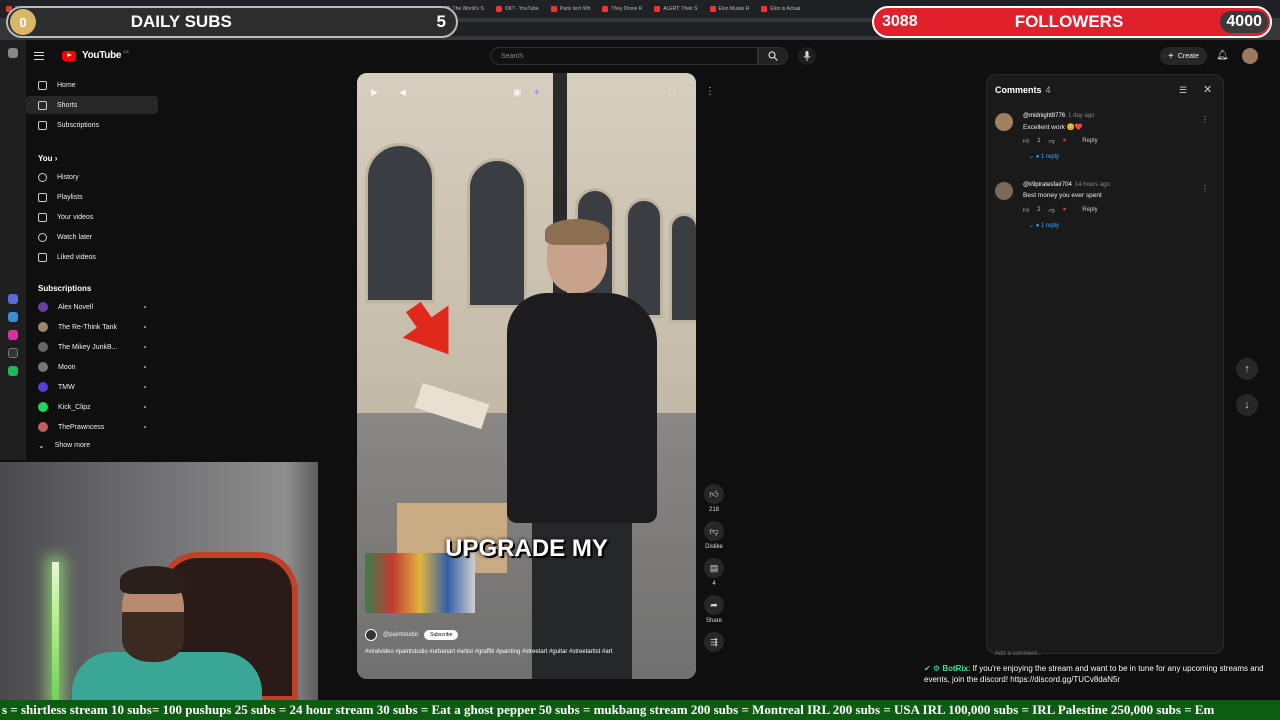 The width and height of the screenshot is (1280, 720). Describe the element at coordinates (13, 353) in the screenshot. I see `x-icon` at that location.